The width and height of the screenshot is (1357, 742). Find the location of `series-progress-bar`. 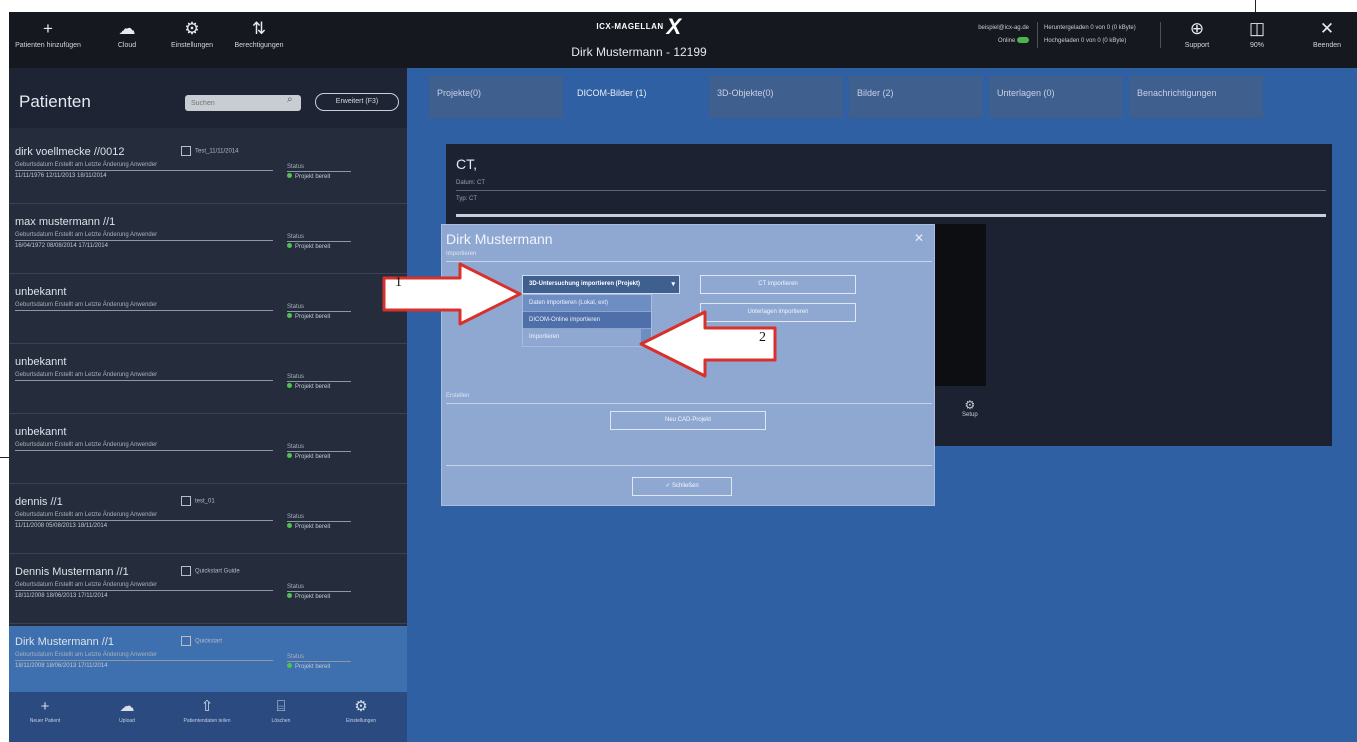

series-progress-bar is located at coordinates (891, 215).